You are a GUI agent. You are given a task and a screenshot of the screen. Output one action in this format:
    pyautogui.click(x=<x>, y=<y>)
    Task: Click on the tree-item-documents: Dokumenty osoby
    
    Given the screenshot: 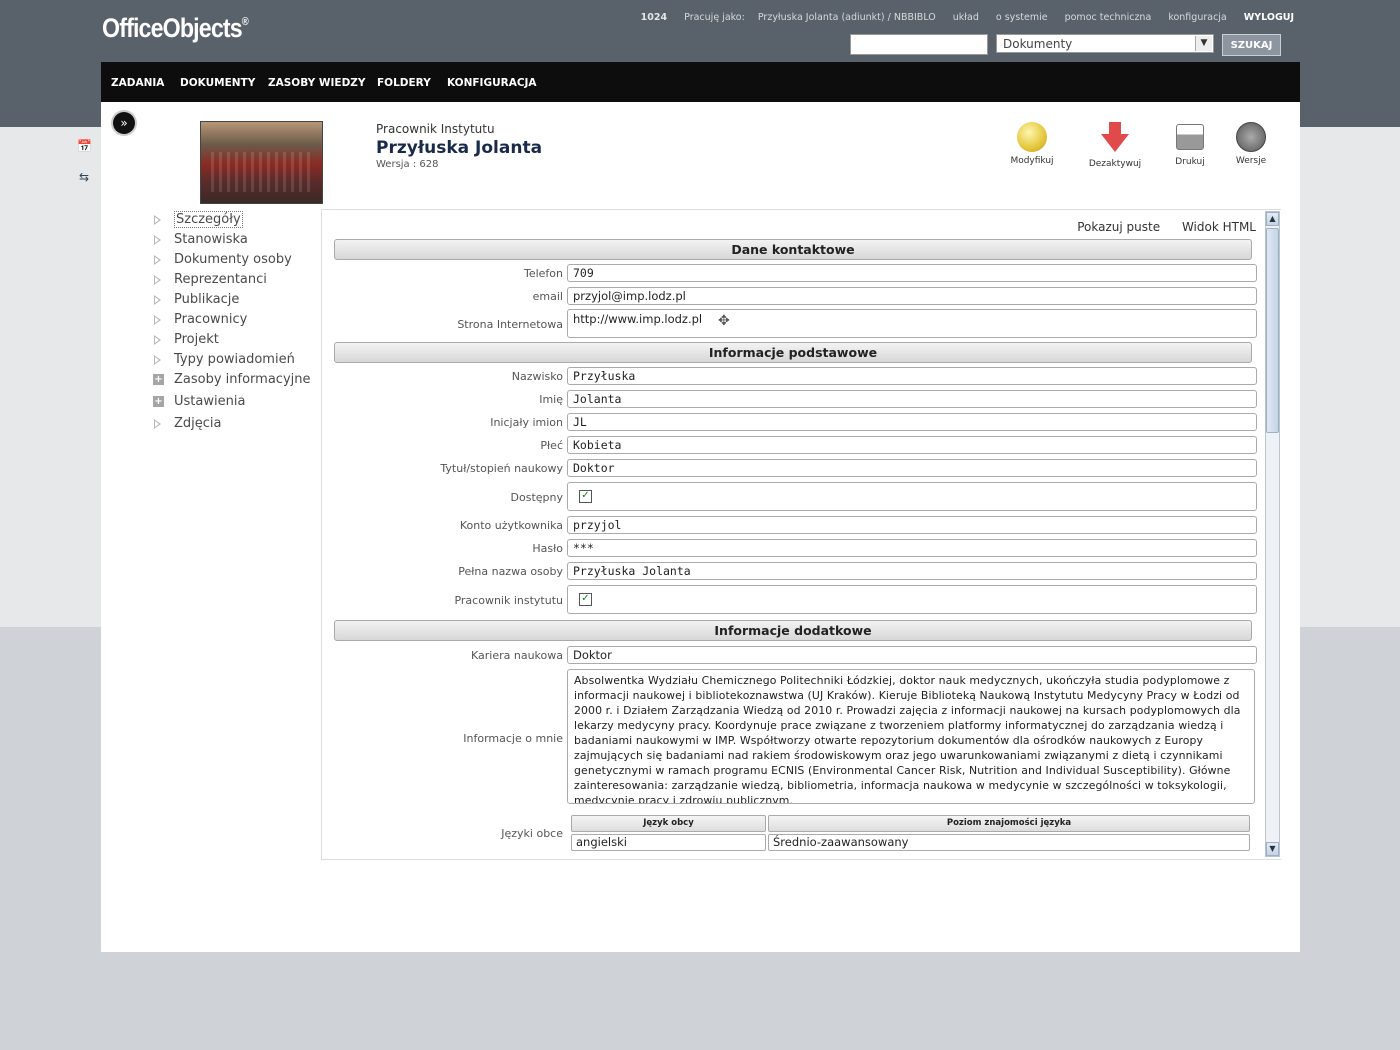 What is the action you would take?
    pyautogui.click(x=232, y=261)
    